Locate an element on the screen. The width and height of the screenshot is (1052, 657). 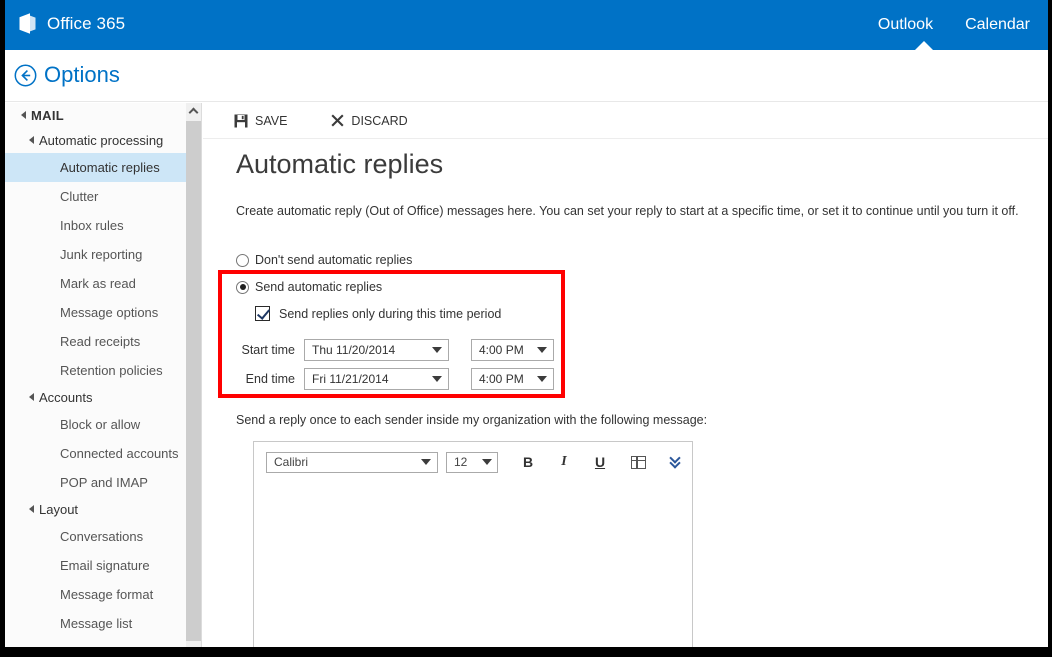
insert-table-button is located at coordinates (638, 462).